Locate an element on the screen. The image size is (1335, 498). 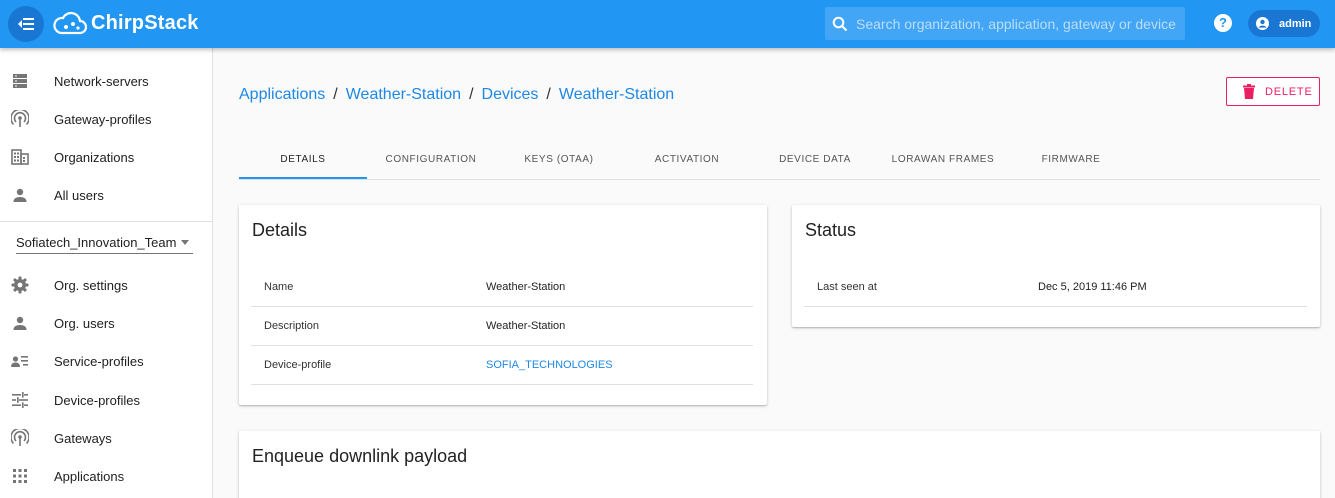
sidebar-item-label: Device-profiles is located at coordinates (97, 400).